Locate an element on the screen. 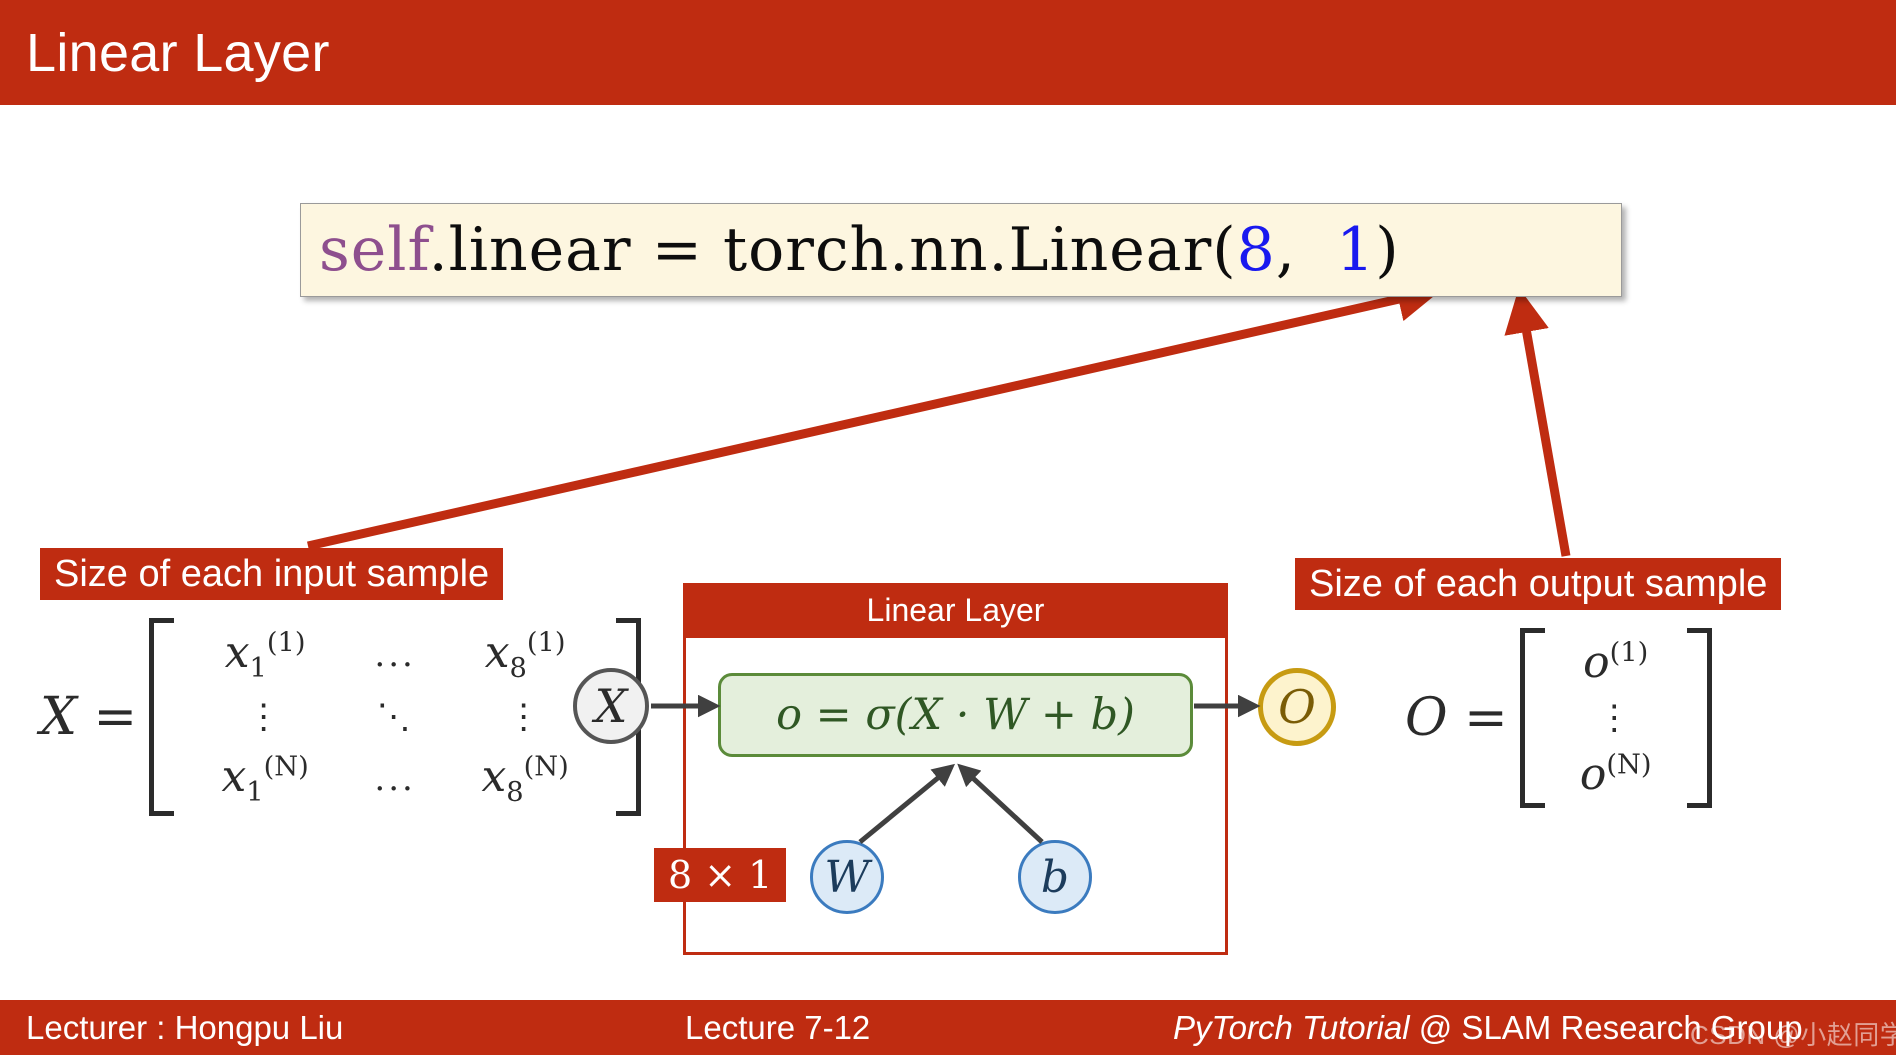 The width and height of the screenshot is (1896, 1055). x-cell-r0c2: x8(1) is located at coordinates (525, 655).